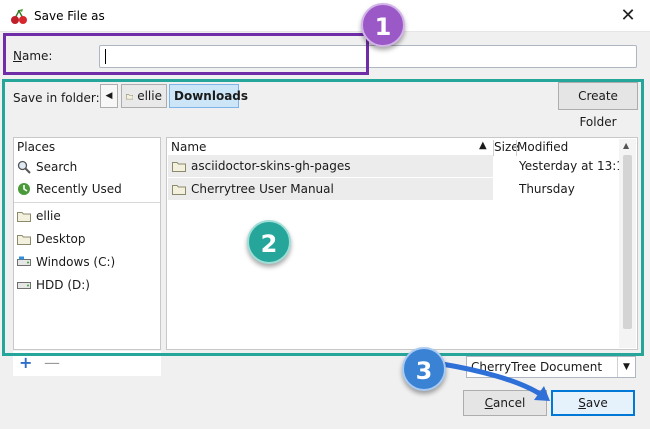 The width and height of the screenshot is (650, 429). Describe the element at coordinates (598, 105) in the screenshot. I see `create-folder-button: Create Folder` at that location.